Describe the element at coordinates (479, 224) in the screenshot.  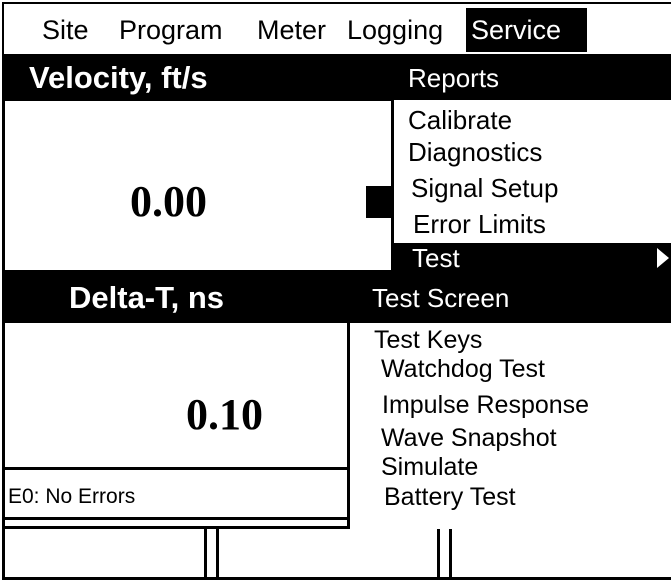
I see `menu-error-limits: Error Limits` at that location.